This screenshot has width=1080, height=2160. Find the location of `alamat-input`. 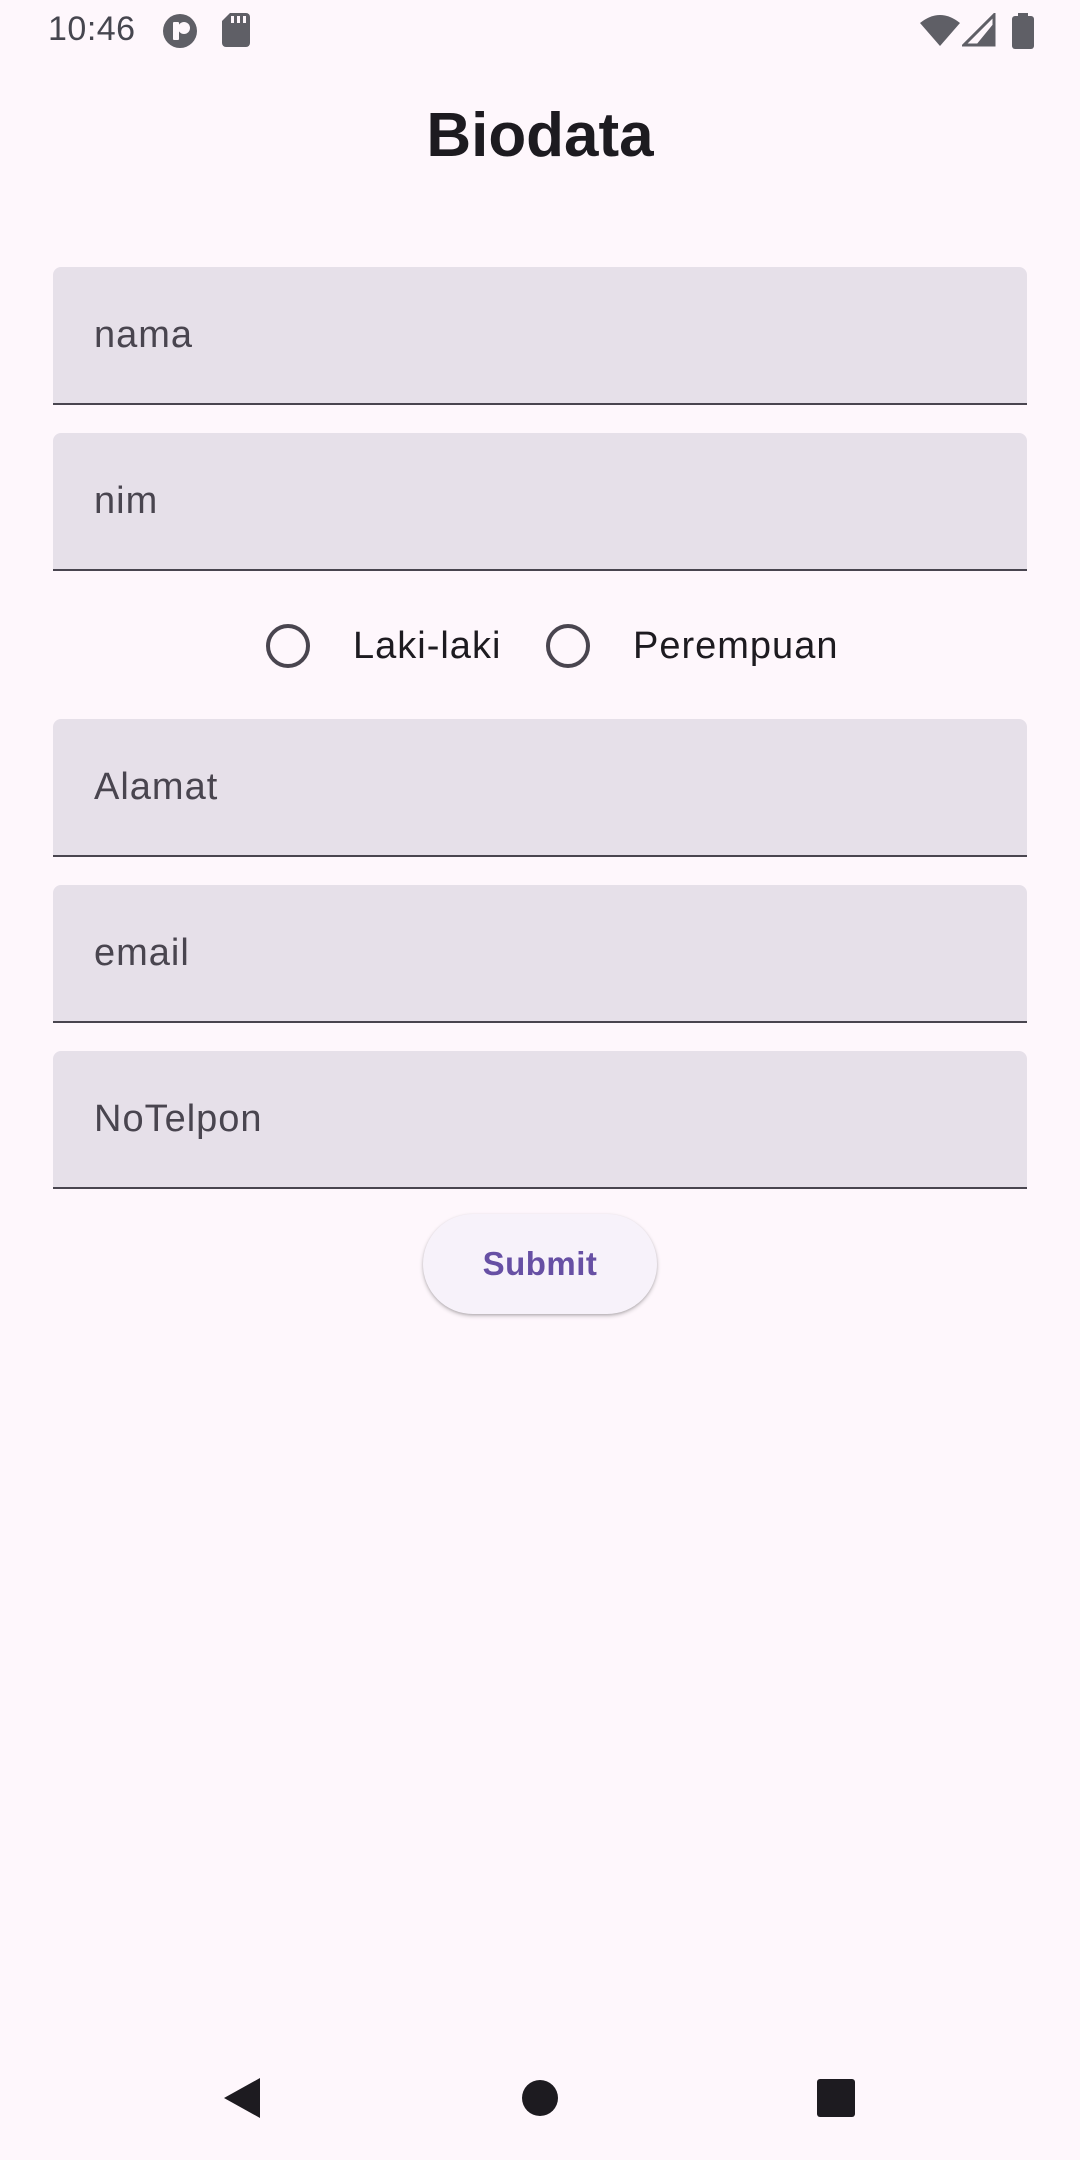

alamat-input is located at coordinates (540, 787).